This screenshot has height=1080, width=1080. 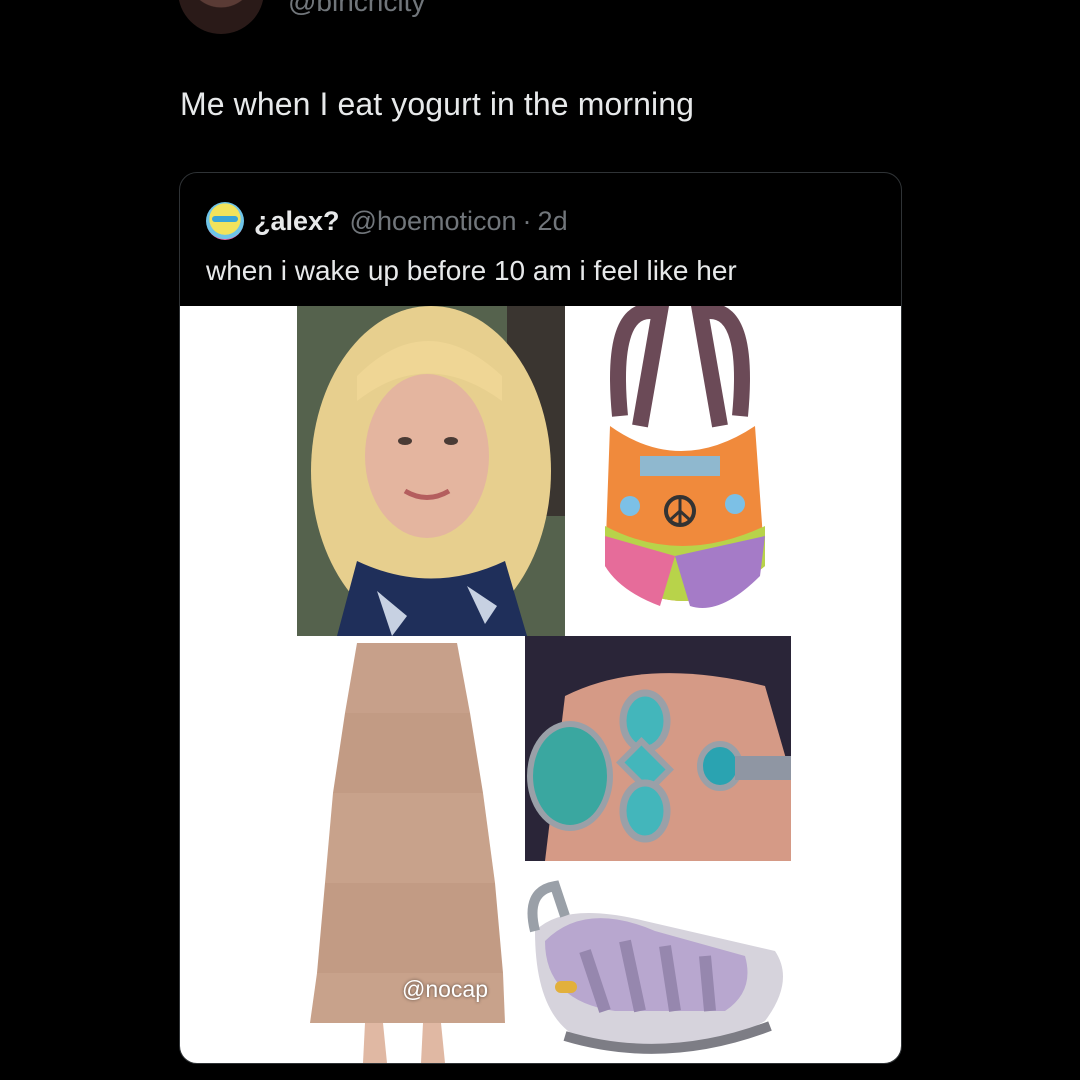 What do you see at coordinates (297, 221) in the screenshot?
I see `quoted-display-name: ¿alex?` at bounding box center [297, 221].